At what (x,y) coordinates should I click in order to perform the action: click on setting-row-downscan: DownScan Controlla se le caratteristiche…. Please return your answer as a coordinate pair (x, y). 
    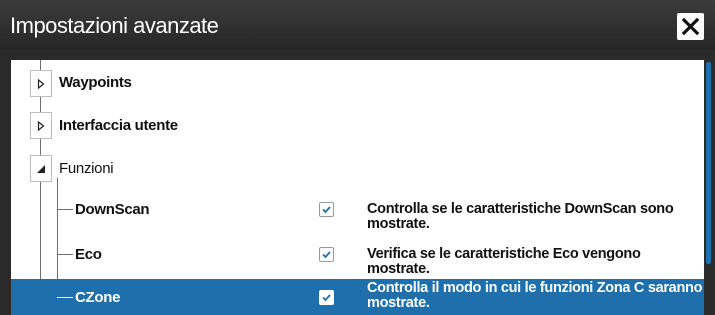
    Looking at the image, I should click on (357, 211).